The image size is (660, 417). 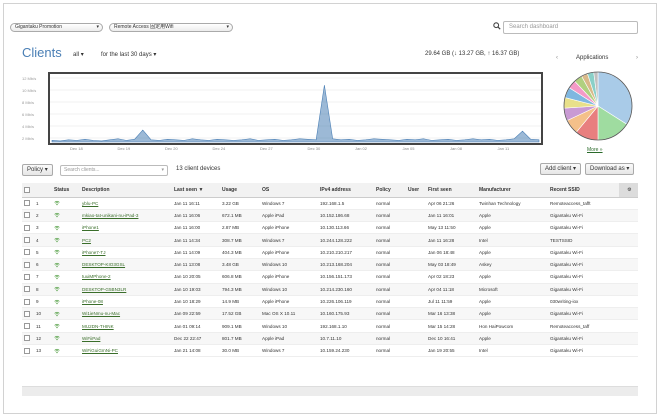 I want to click on row-description: DESKTOP-G5BN3LR, so click(x=126, y=289).